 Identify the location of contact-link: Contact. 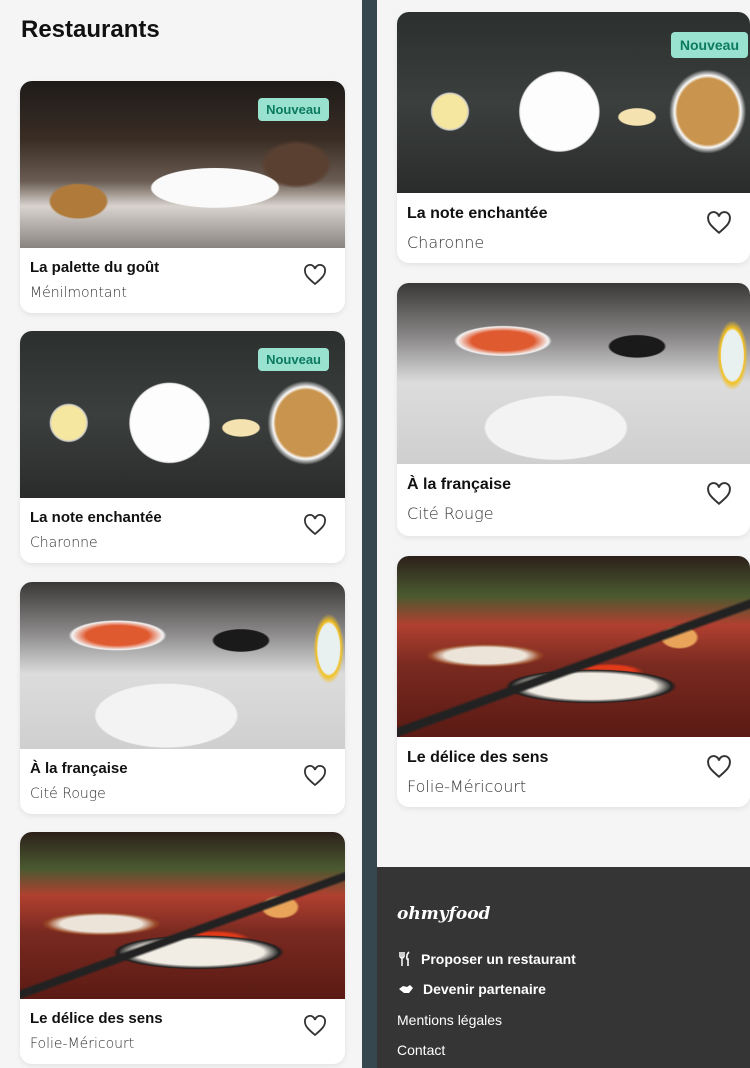
(421, 1050).